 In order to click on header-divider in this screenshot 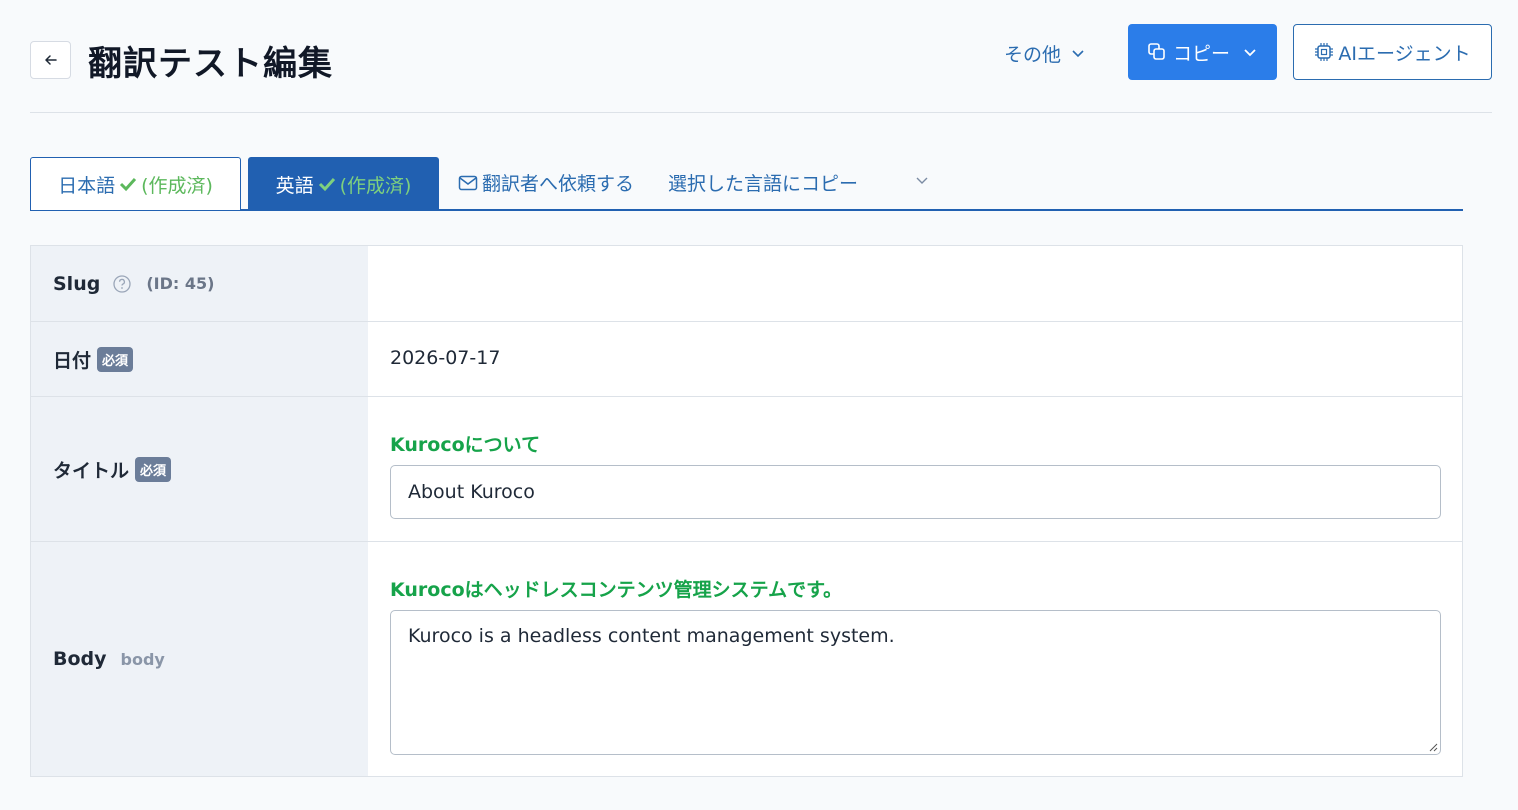, I will do `click(761, 112)`.